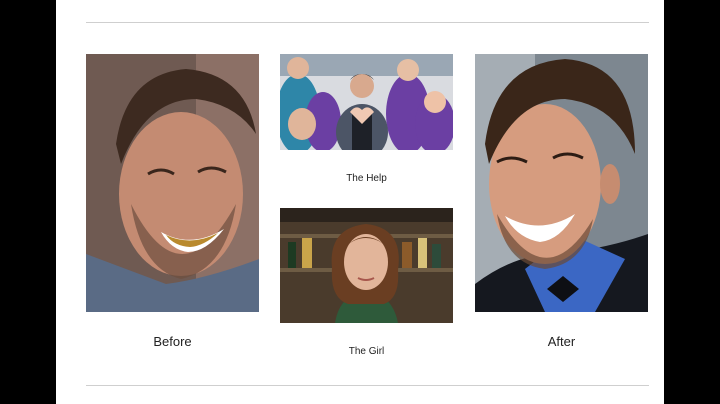 The height and width of the screenshot is (404, 720). What do you see at coordinates (366, 351) in the screenshot?
I see `the-girl-caption: The Girl` at bounding box center [366, 351].